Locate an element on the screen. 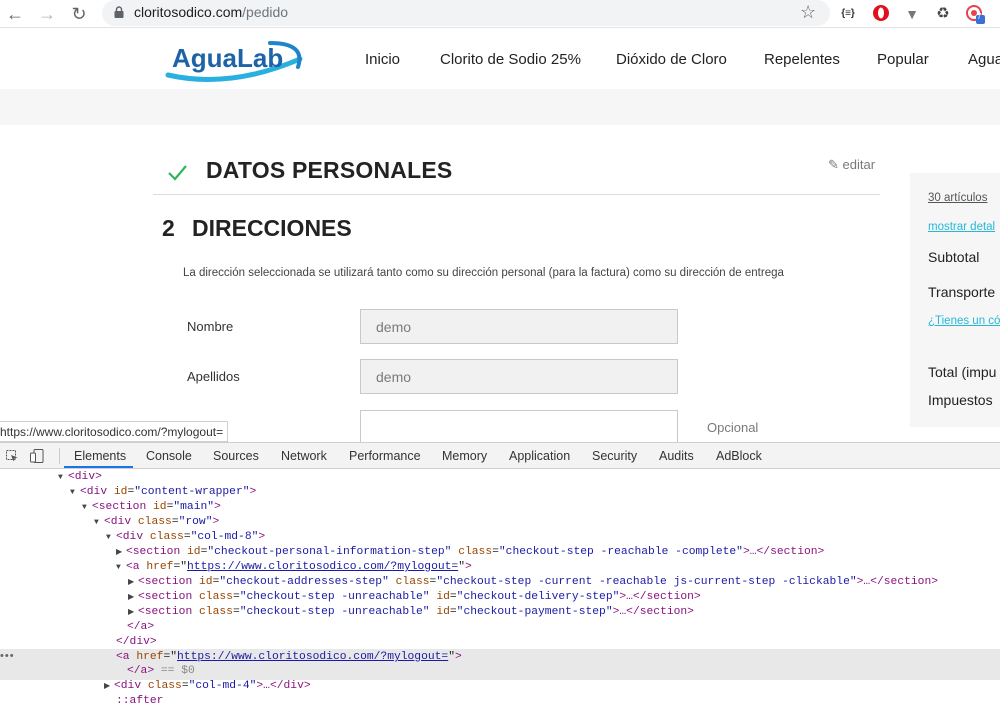 This screenshot has height=710, width=1000. dom-node: ▼ <div class="row"> is located at coordinates (156, 522).